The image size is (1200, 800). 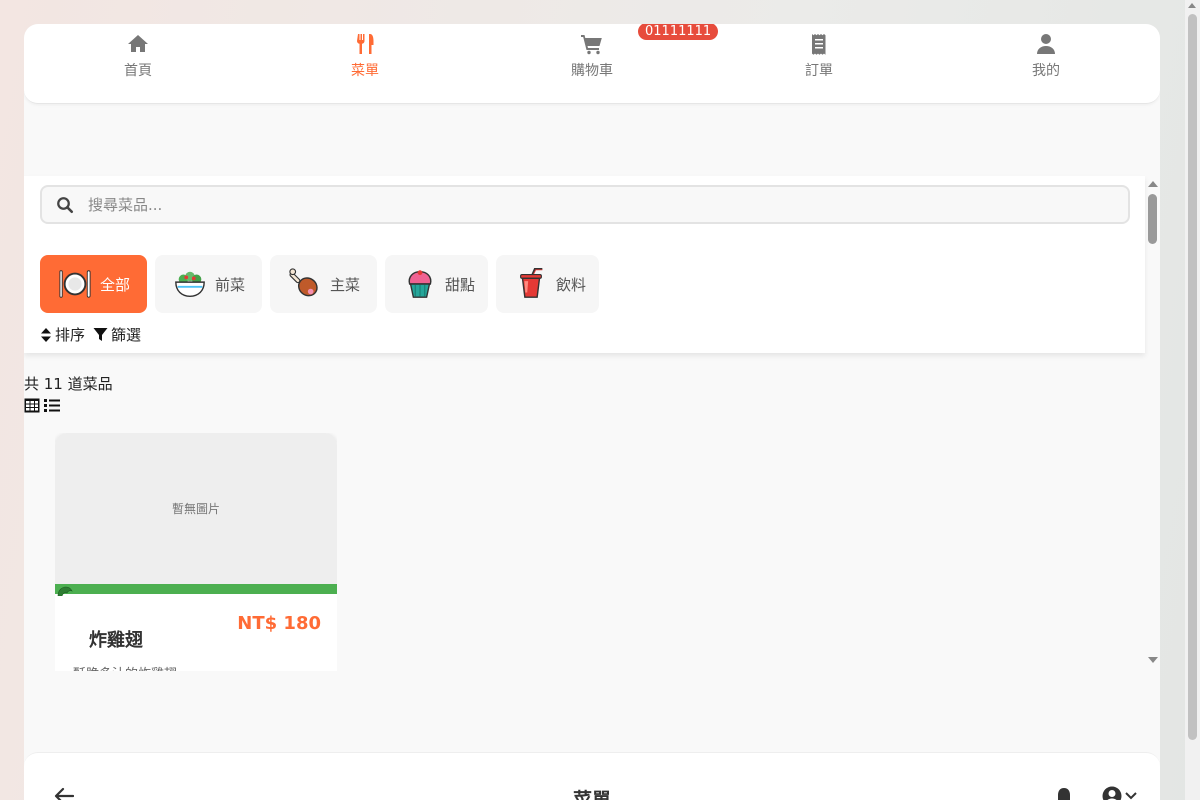 What do you see at coordinates (608, 204) in the screenshot?
I see `search-input` at bounding box center [608, 204].